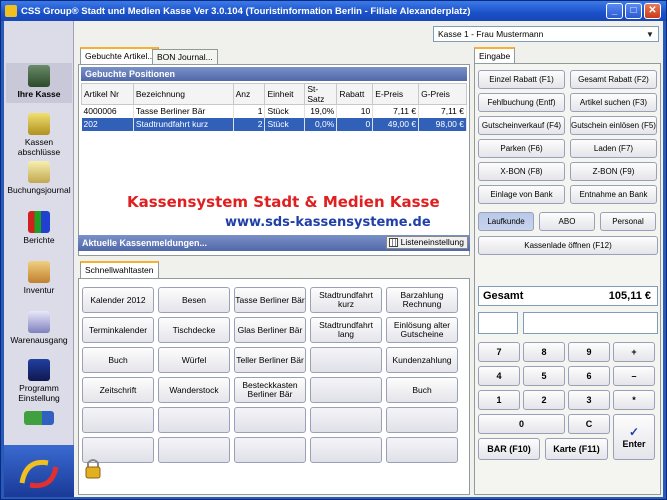 The width and height of the screenshot is (667, 500). I want to click on col-einheit: Einheit, so click(285, 94).